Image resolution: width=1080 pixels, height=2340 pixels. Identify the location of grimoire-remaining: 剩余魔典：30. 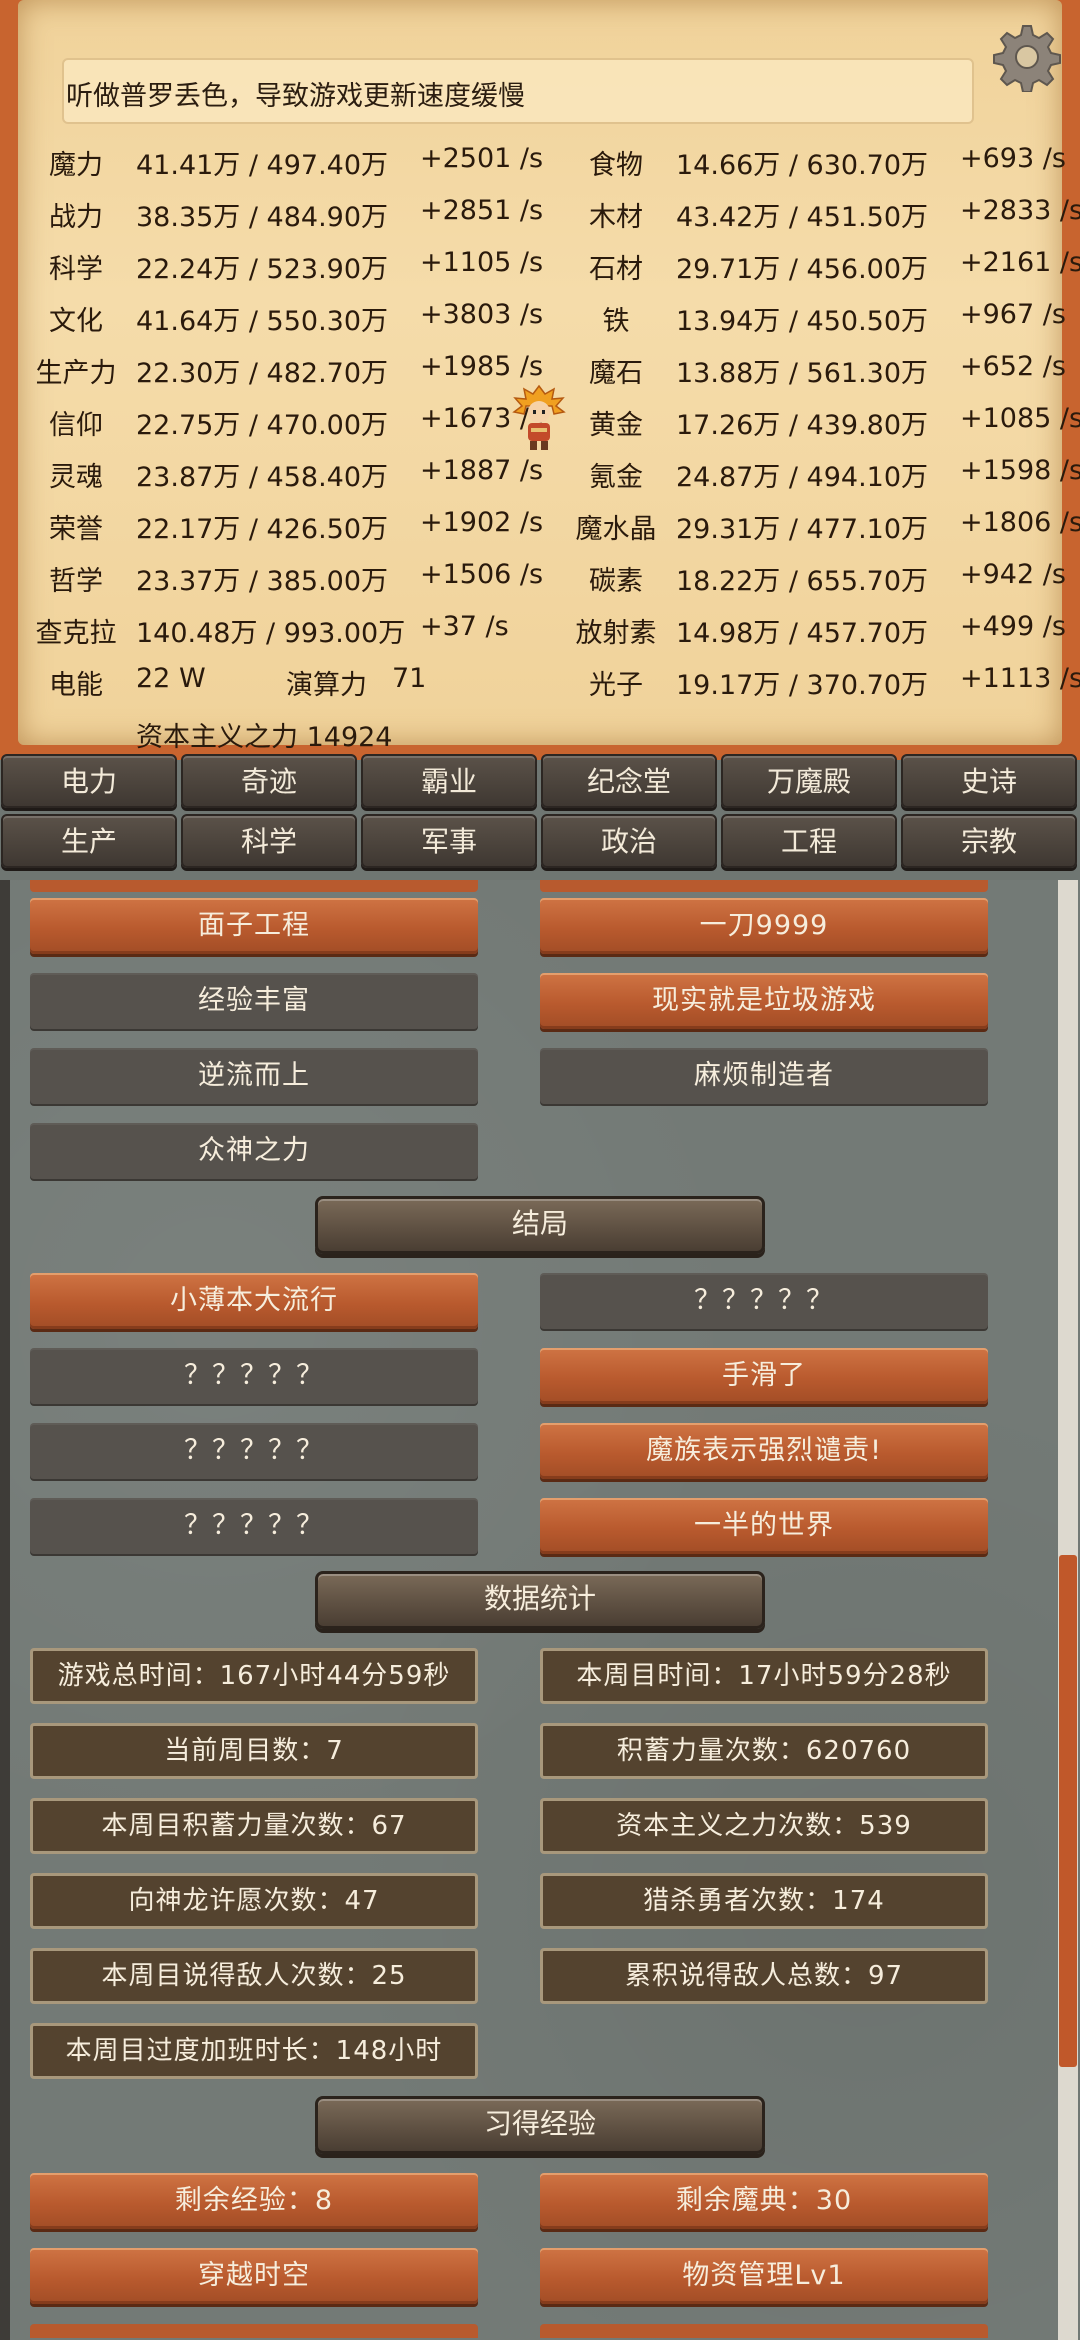
(764, 2201).